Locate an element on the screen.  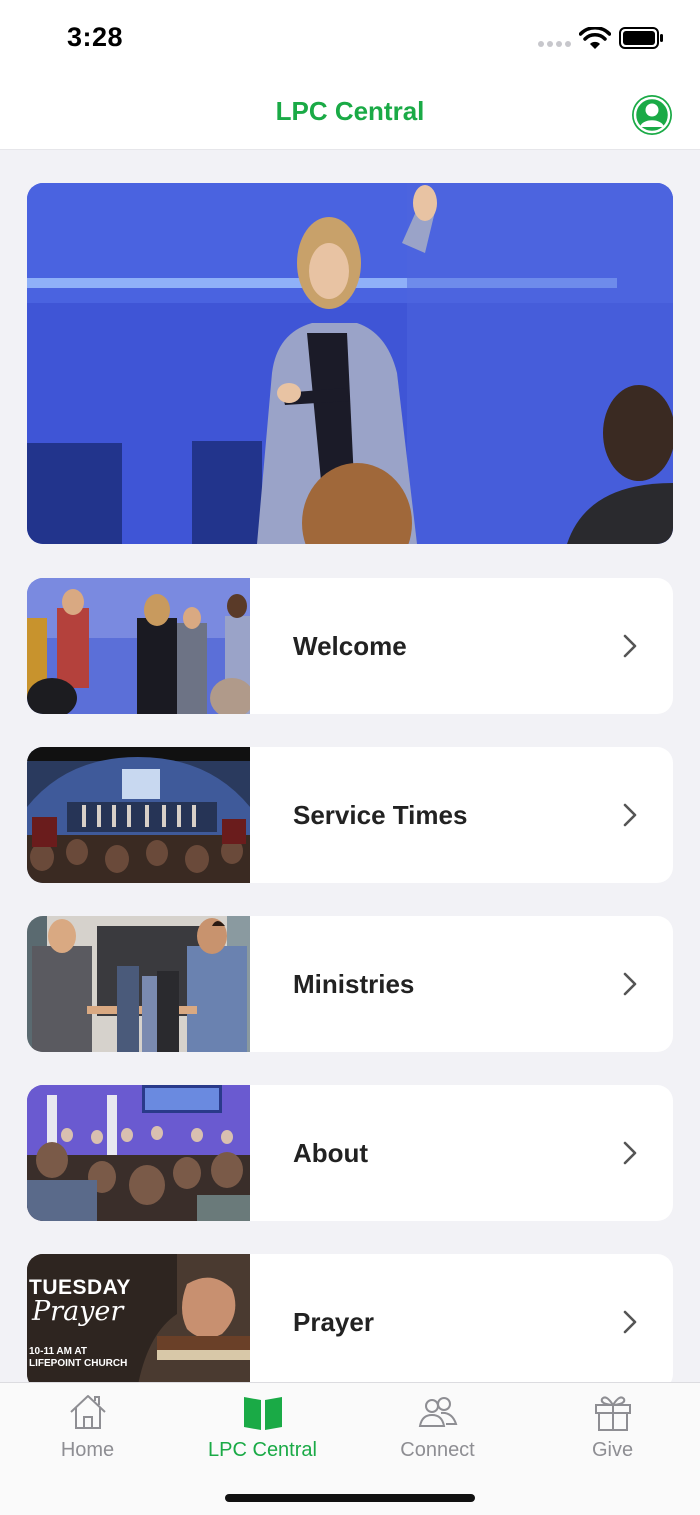
tab-bar: Home LPC Central Connect Give is located at coordinates (350, 1448).